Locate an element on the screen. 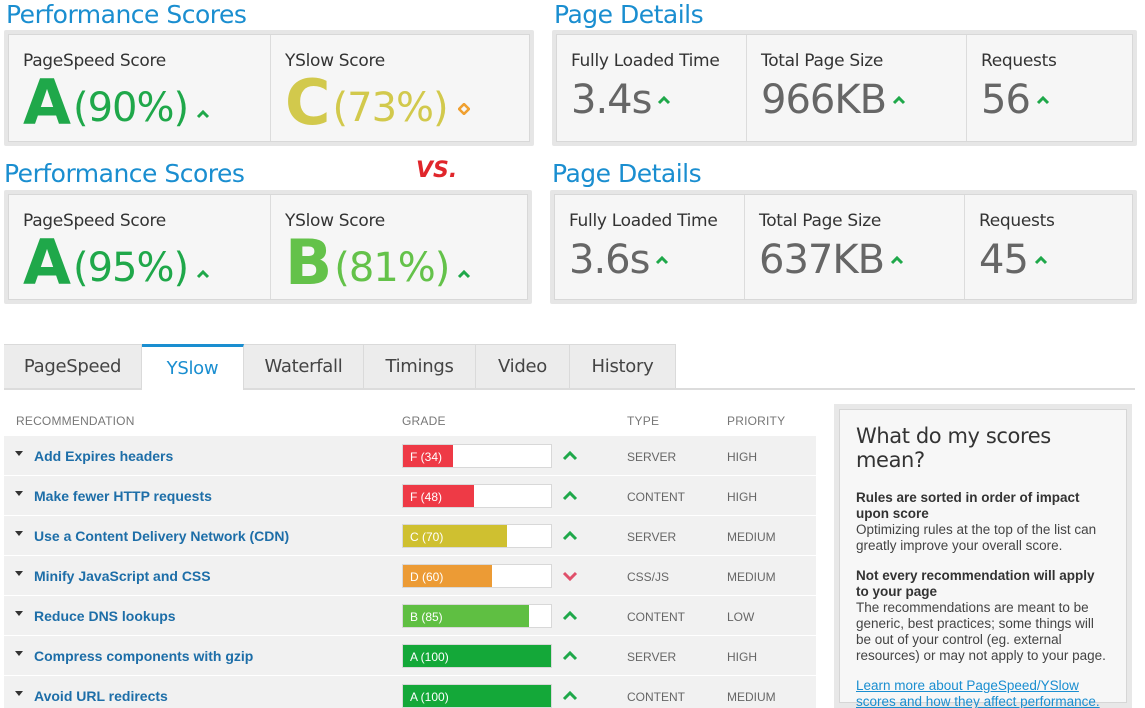 The width and height of the screenshot is (1145, 708). performance-scores-title-top: Performance Scores is located at coordinates (126, 14).